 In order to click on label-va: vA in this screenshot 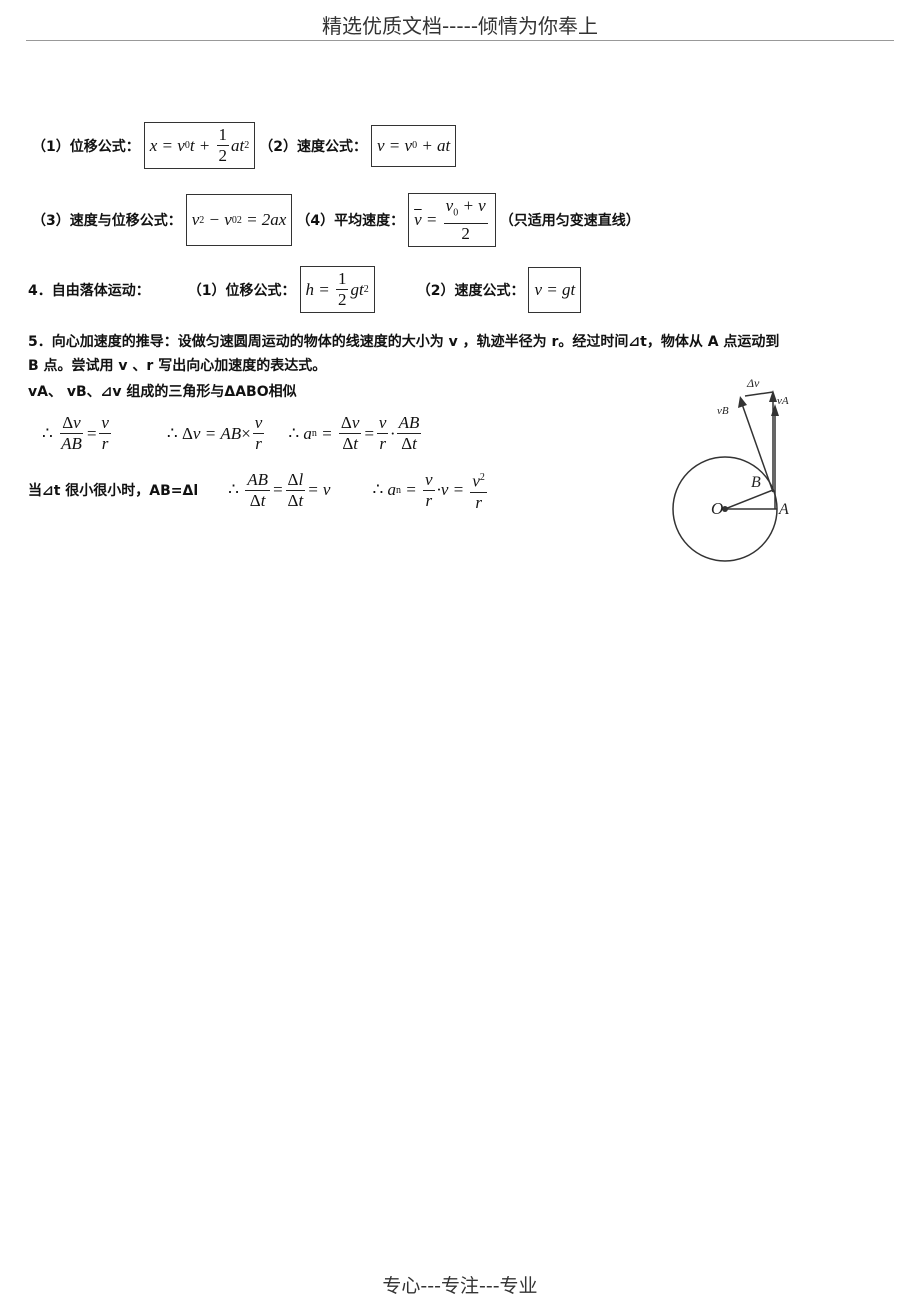, I will do `click(783, 401)`.